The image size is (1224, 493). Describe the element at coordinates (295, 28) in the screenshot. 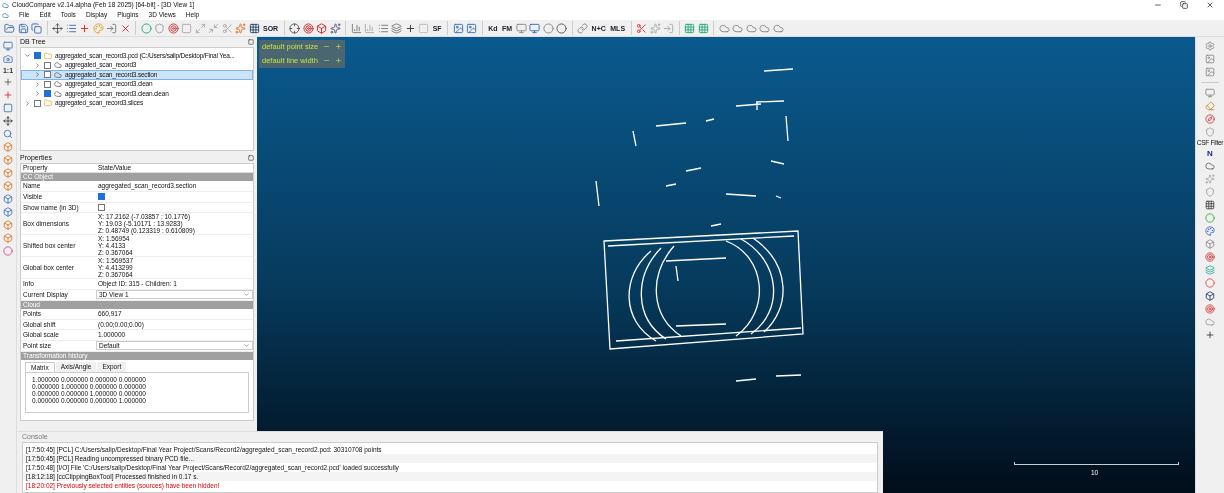

I see `crosshair-icon` at that location.